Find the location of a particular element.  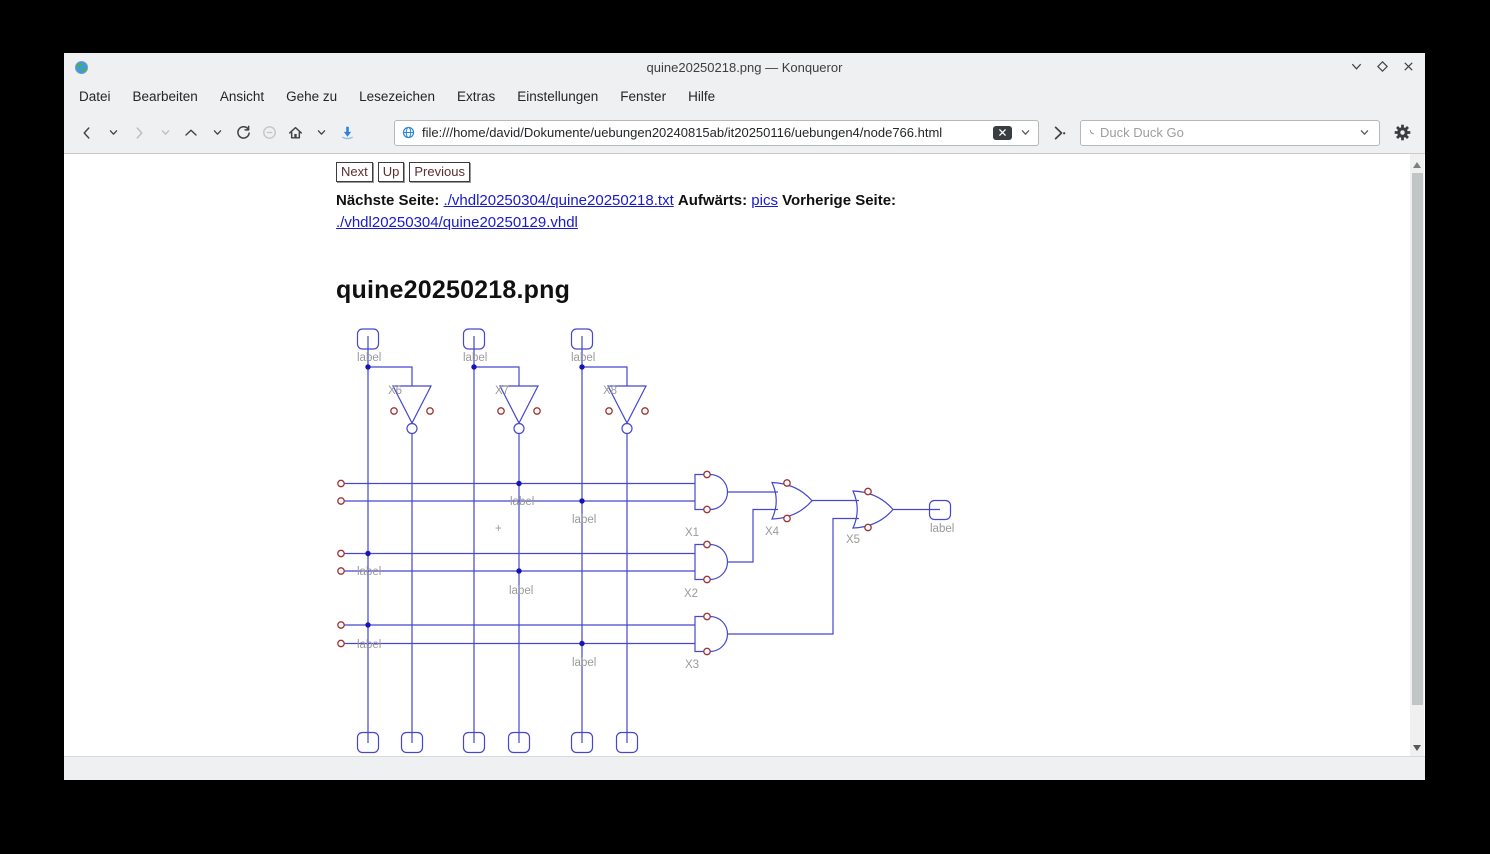

page-title: quine20250218.png is located at coordinates (453, 290).